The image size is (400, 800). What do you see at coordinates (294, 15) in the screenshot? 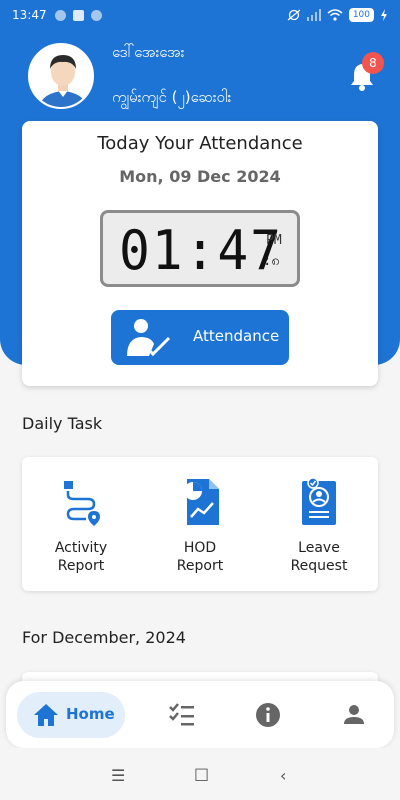
I see `alarm-icon` at bounding box center [294, 15].